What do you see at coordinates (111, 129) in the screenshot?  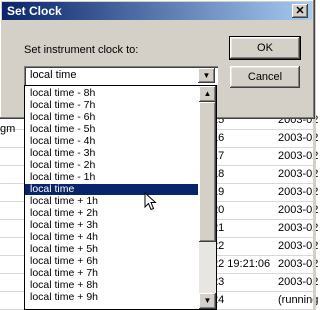 I see `dropdown-option: local time - 5h` at bounding box center [111, 129].